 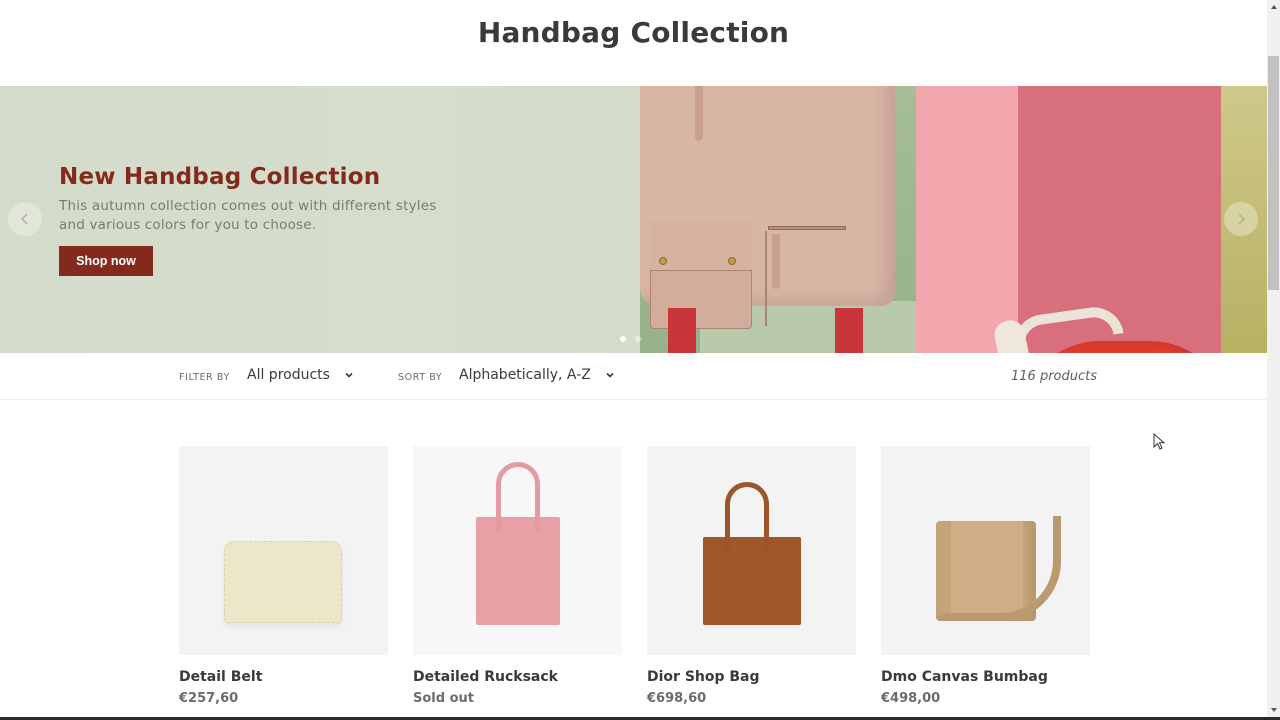 I want to click on slide-prev-button, so click(x=25, y=219).